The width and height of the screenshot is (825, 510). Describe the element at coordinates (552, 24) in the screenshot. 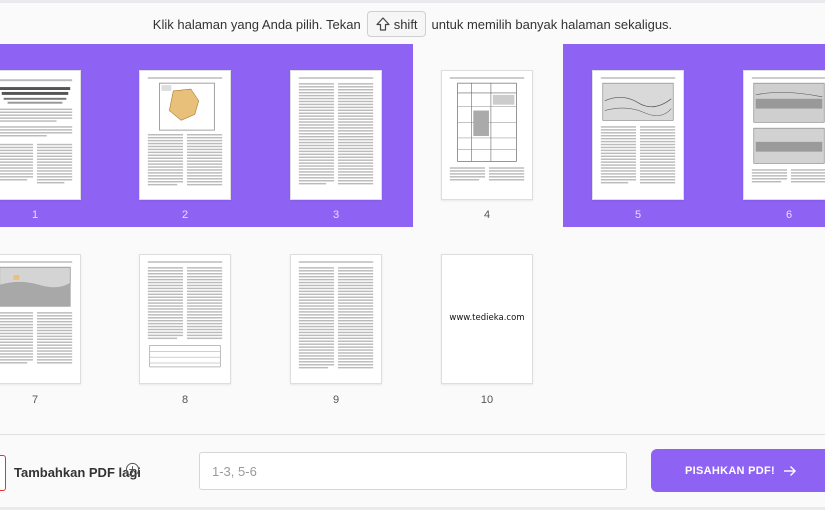

I see `instruction-text-after: untuk memilih banyak halaman sekaligus.` at that location.